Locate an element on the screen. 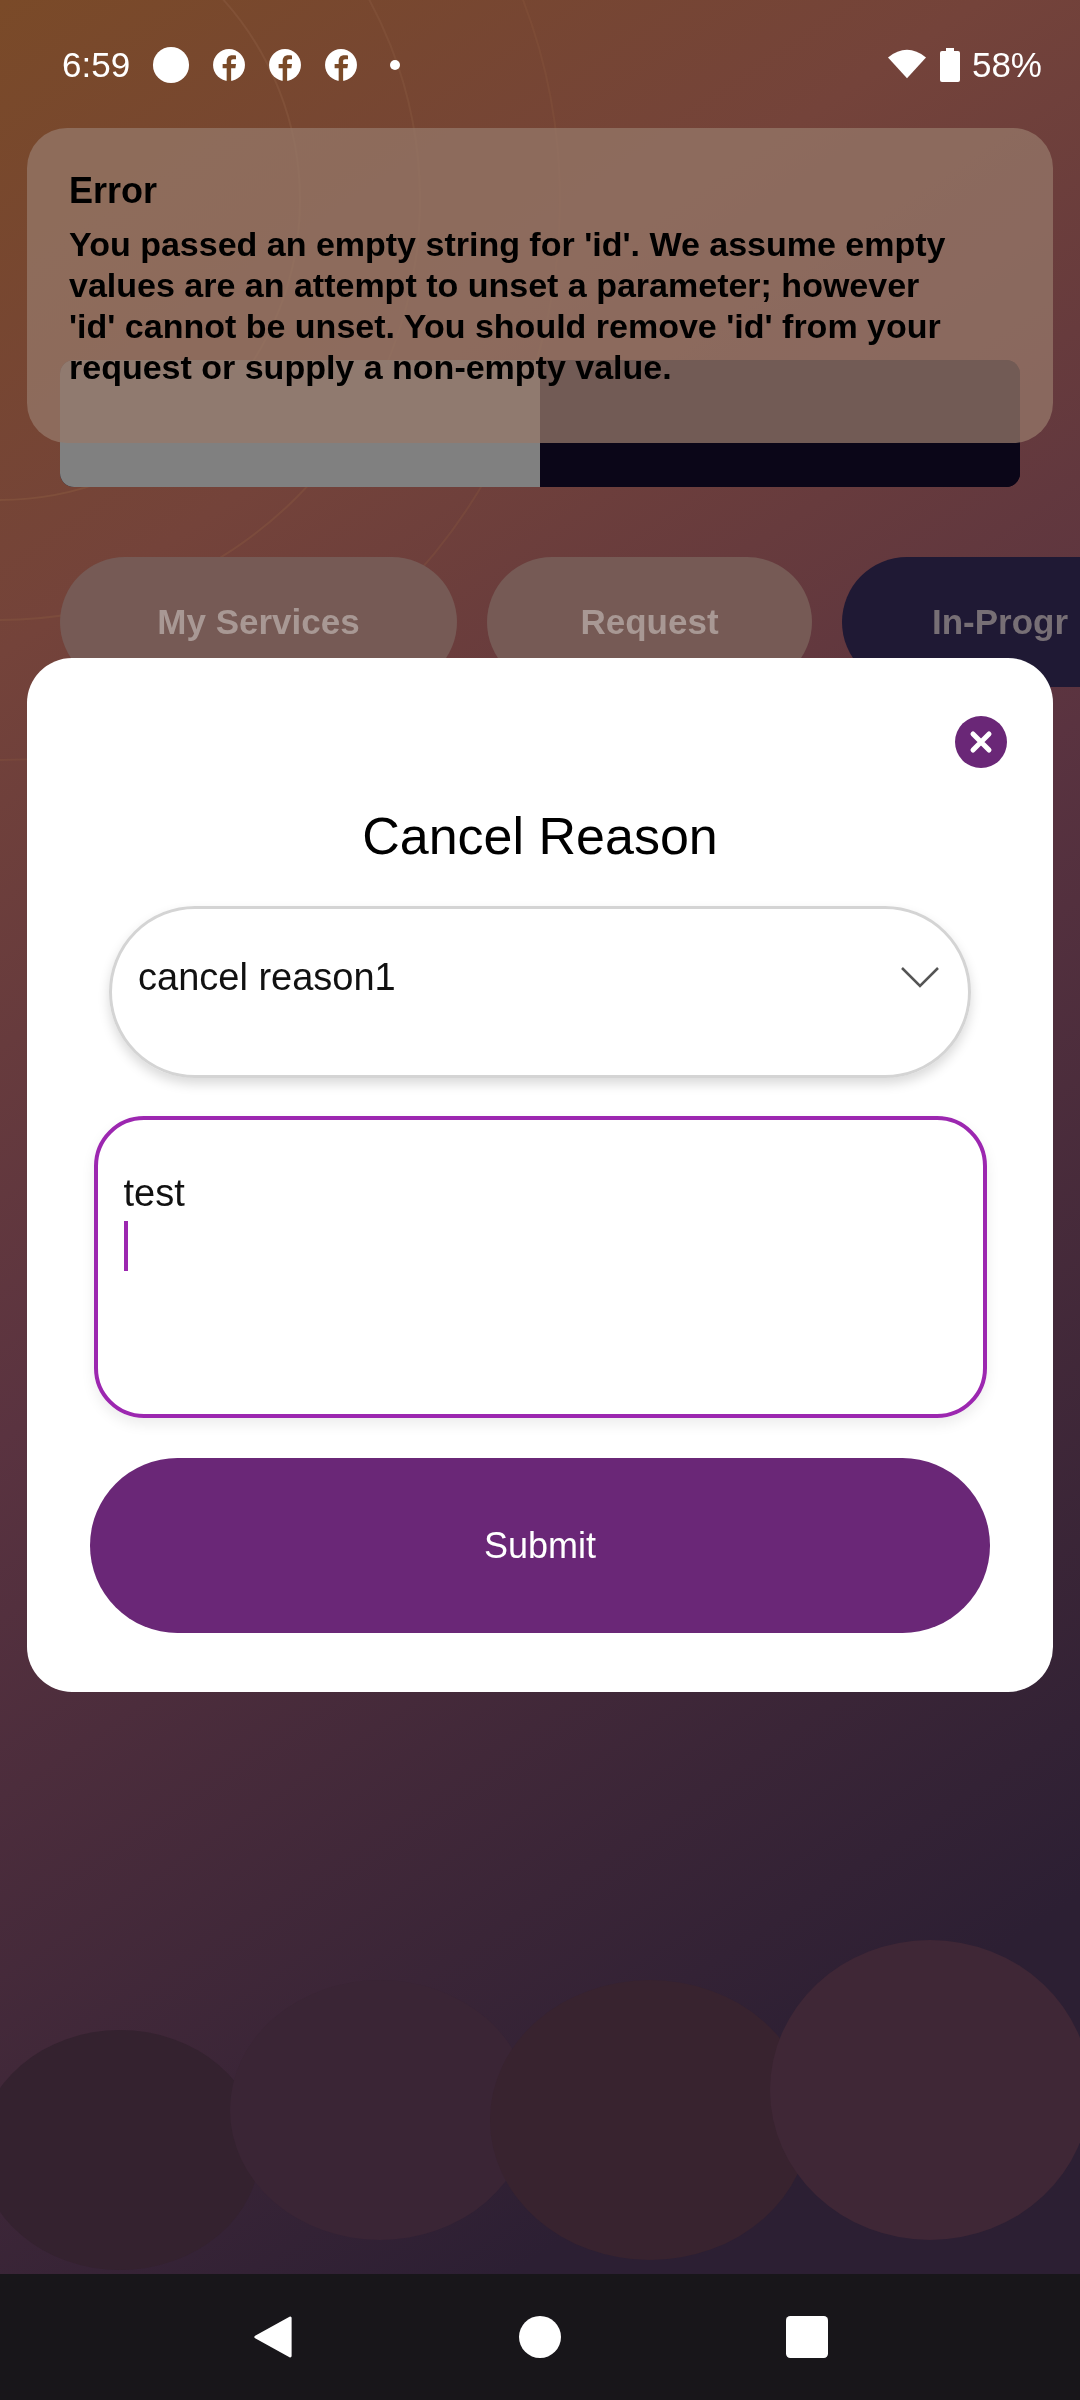  chevron-down-icon is located at coordinates (920, 977).